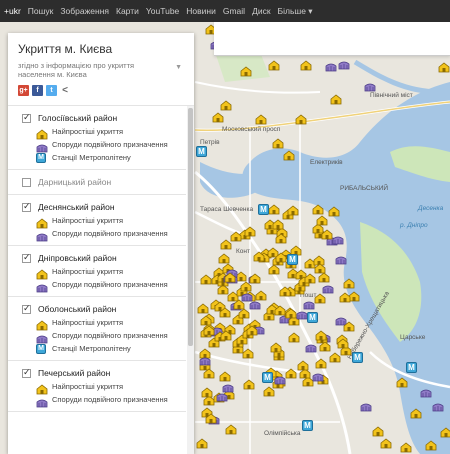  I want to click on gbar-link: Gmail, so click(234, 11).